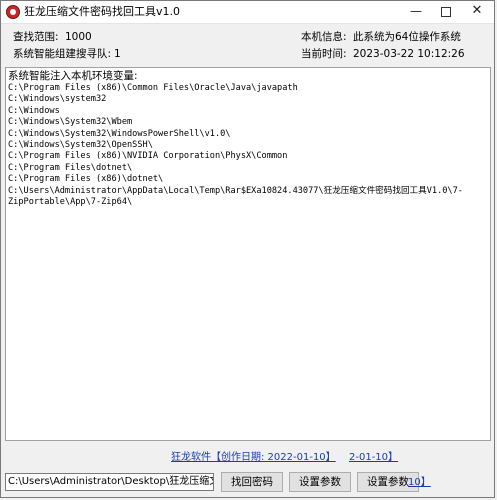 The image size is (497, 500). I want to click on log-line: ZipPortable\App\7-Zip64\, so click(70, 202).